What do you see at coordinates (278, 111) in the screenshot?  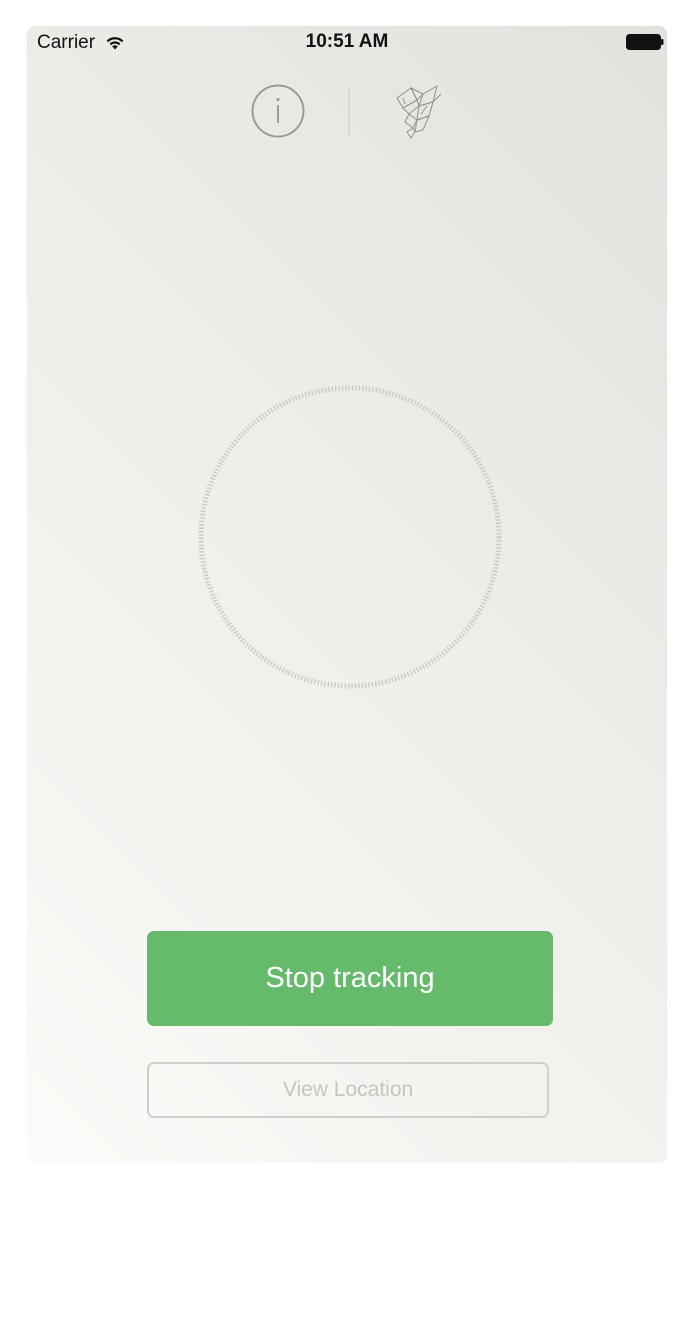 I see `info-icon` at bounding box center [278, 111].